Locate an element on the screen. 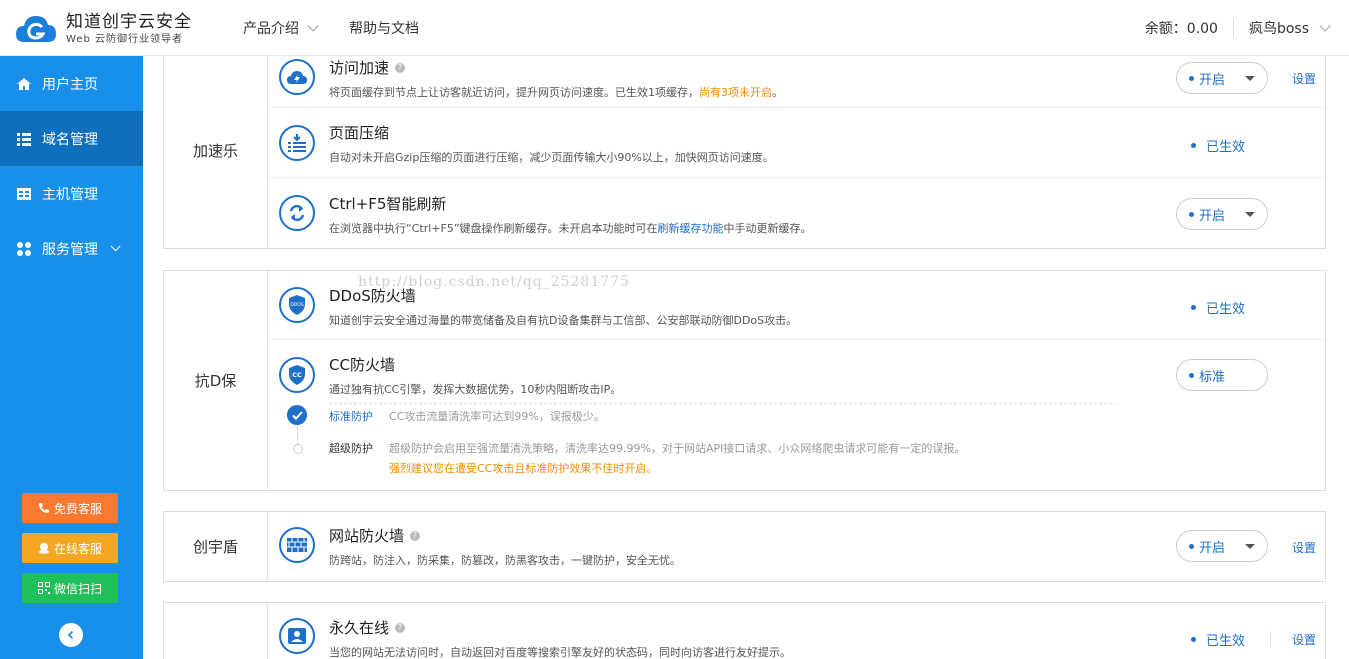 This screenshot has height=659, width=1349. card-label: 加速乐 is located at coordinates (216, 152).